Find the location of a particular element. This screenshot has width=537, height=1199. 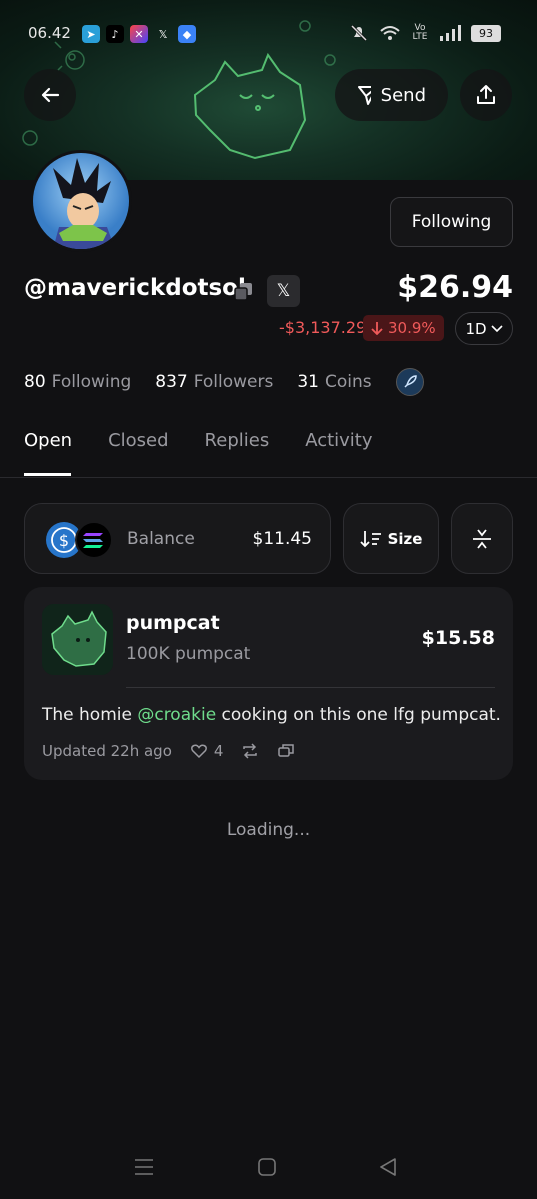

repost-icon is located at coordinates (250, 751).